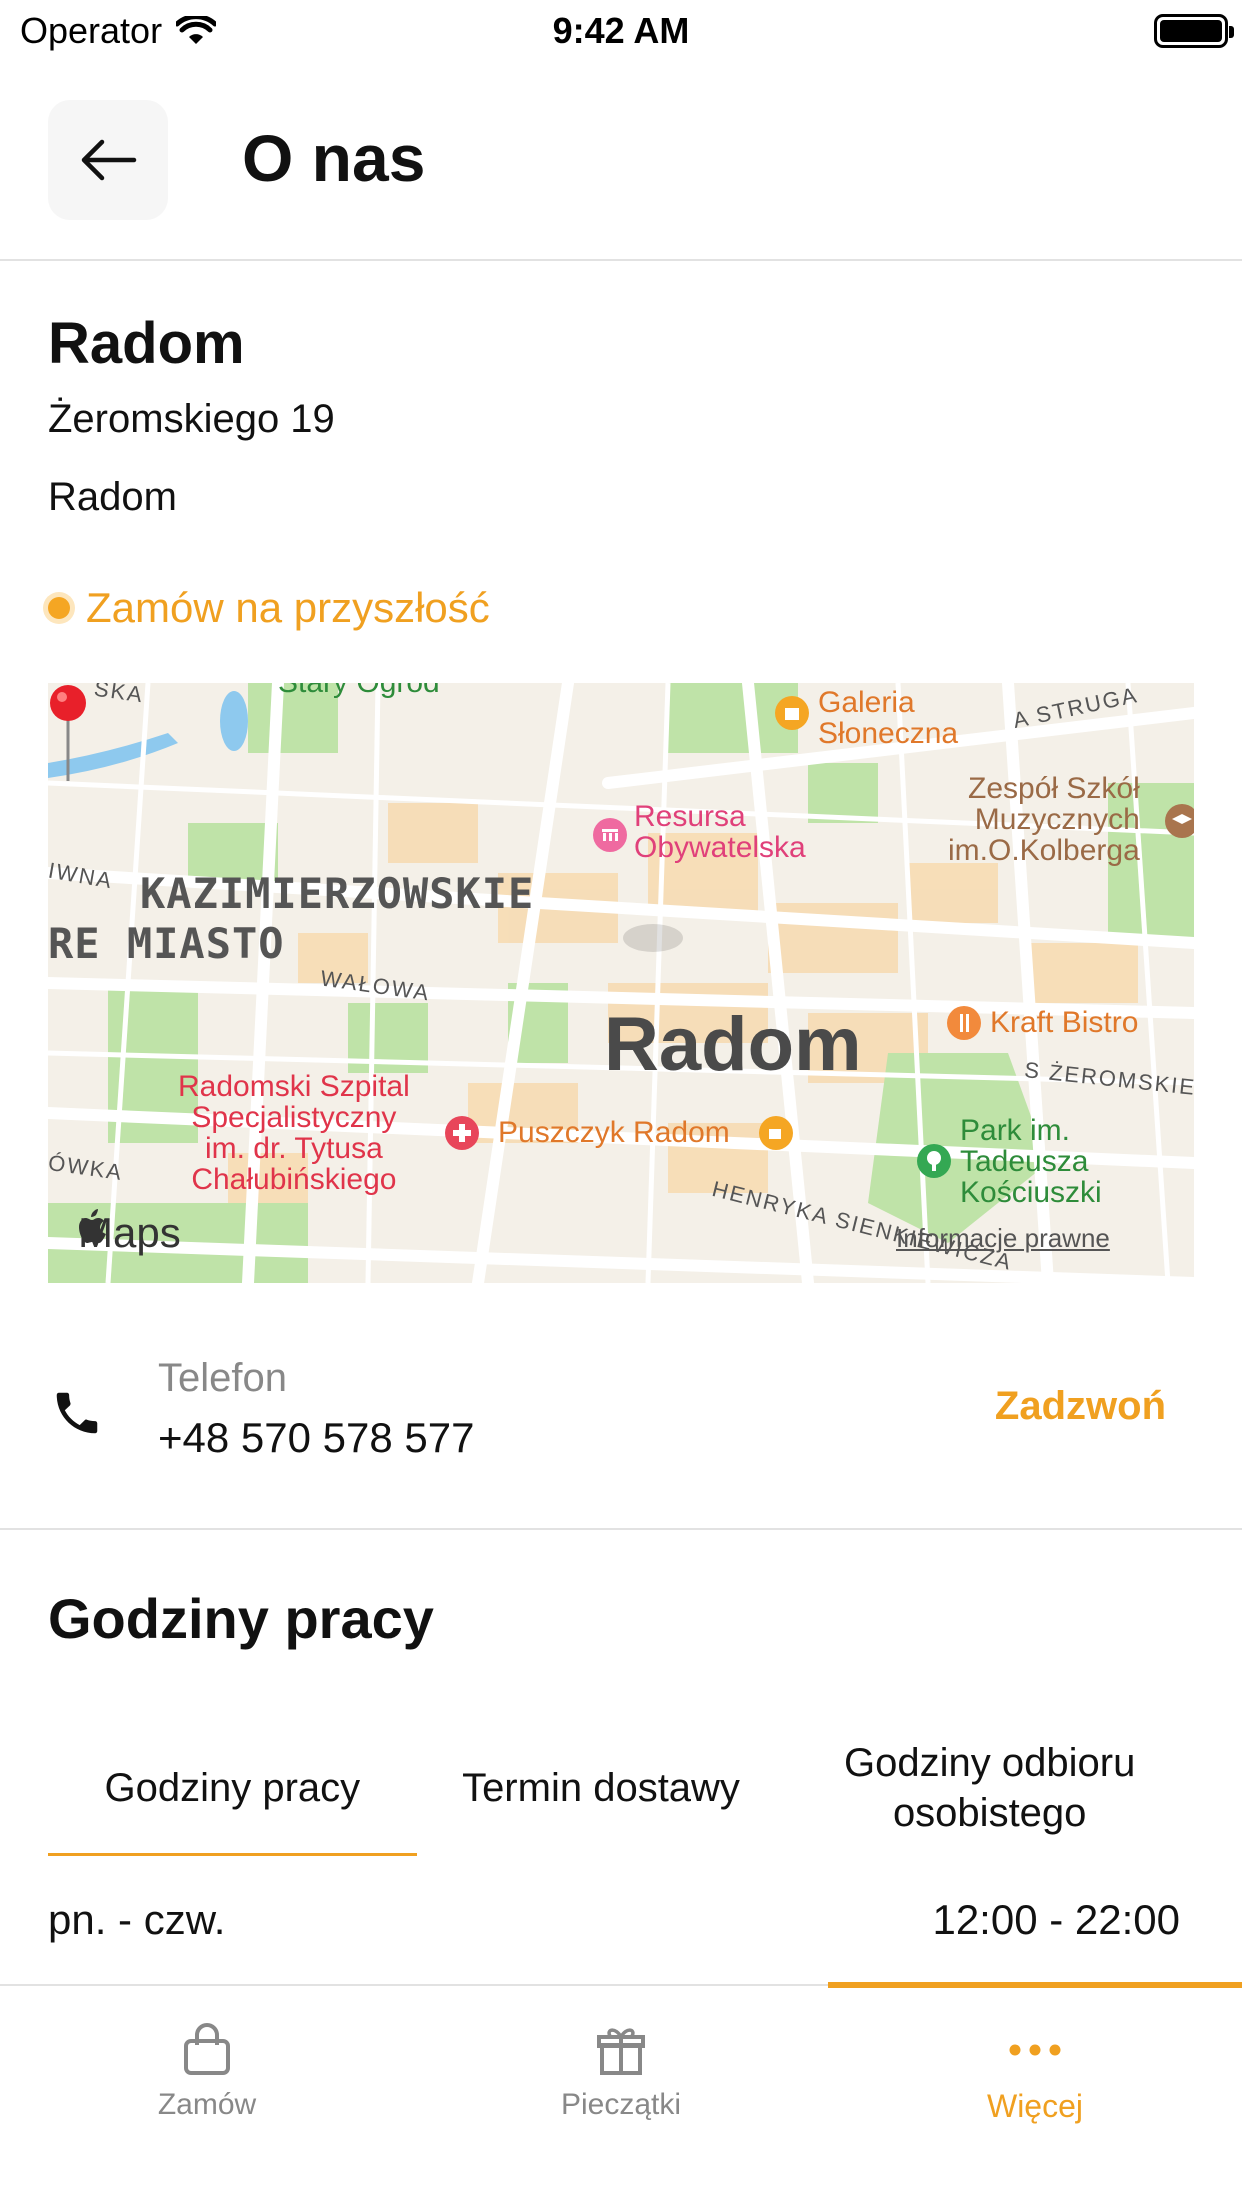 Image resolution: width=1242 pixels, height=2208 pixels. I want to click on nav-label-more: Więcej, so click(1034, 2106).